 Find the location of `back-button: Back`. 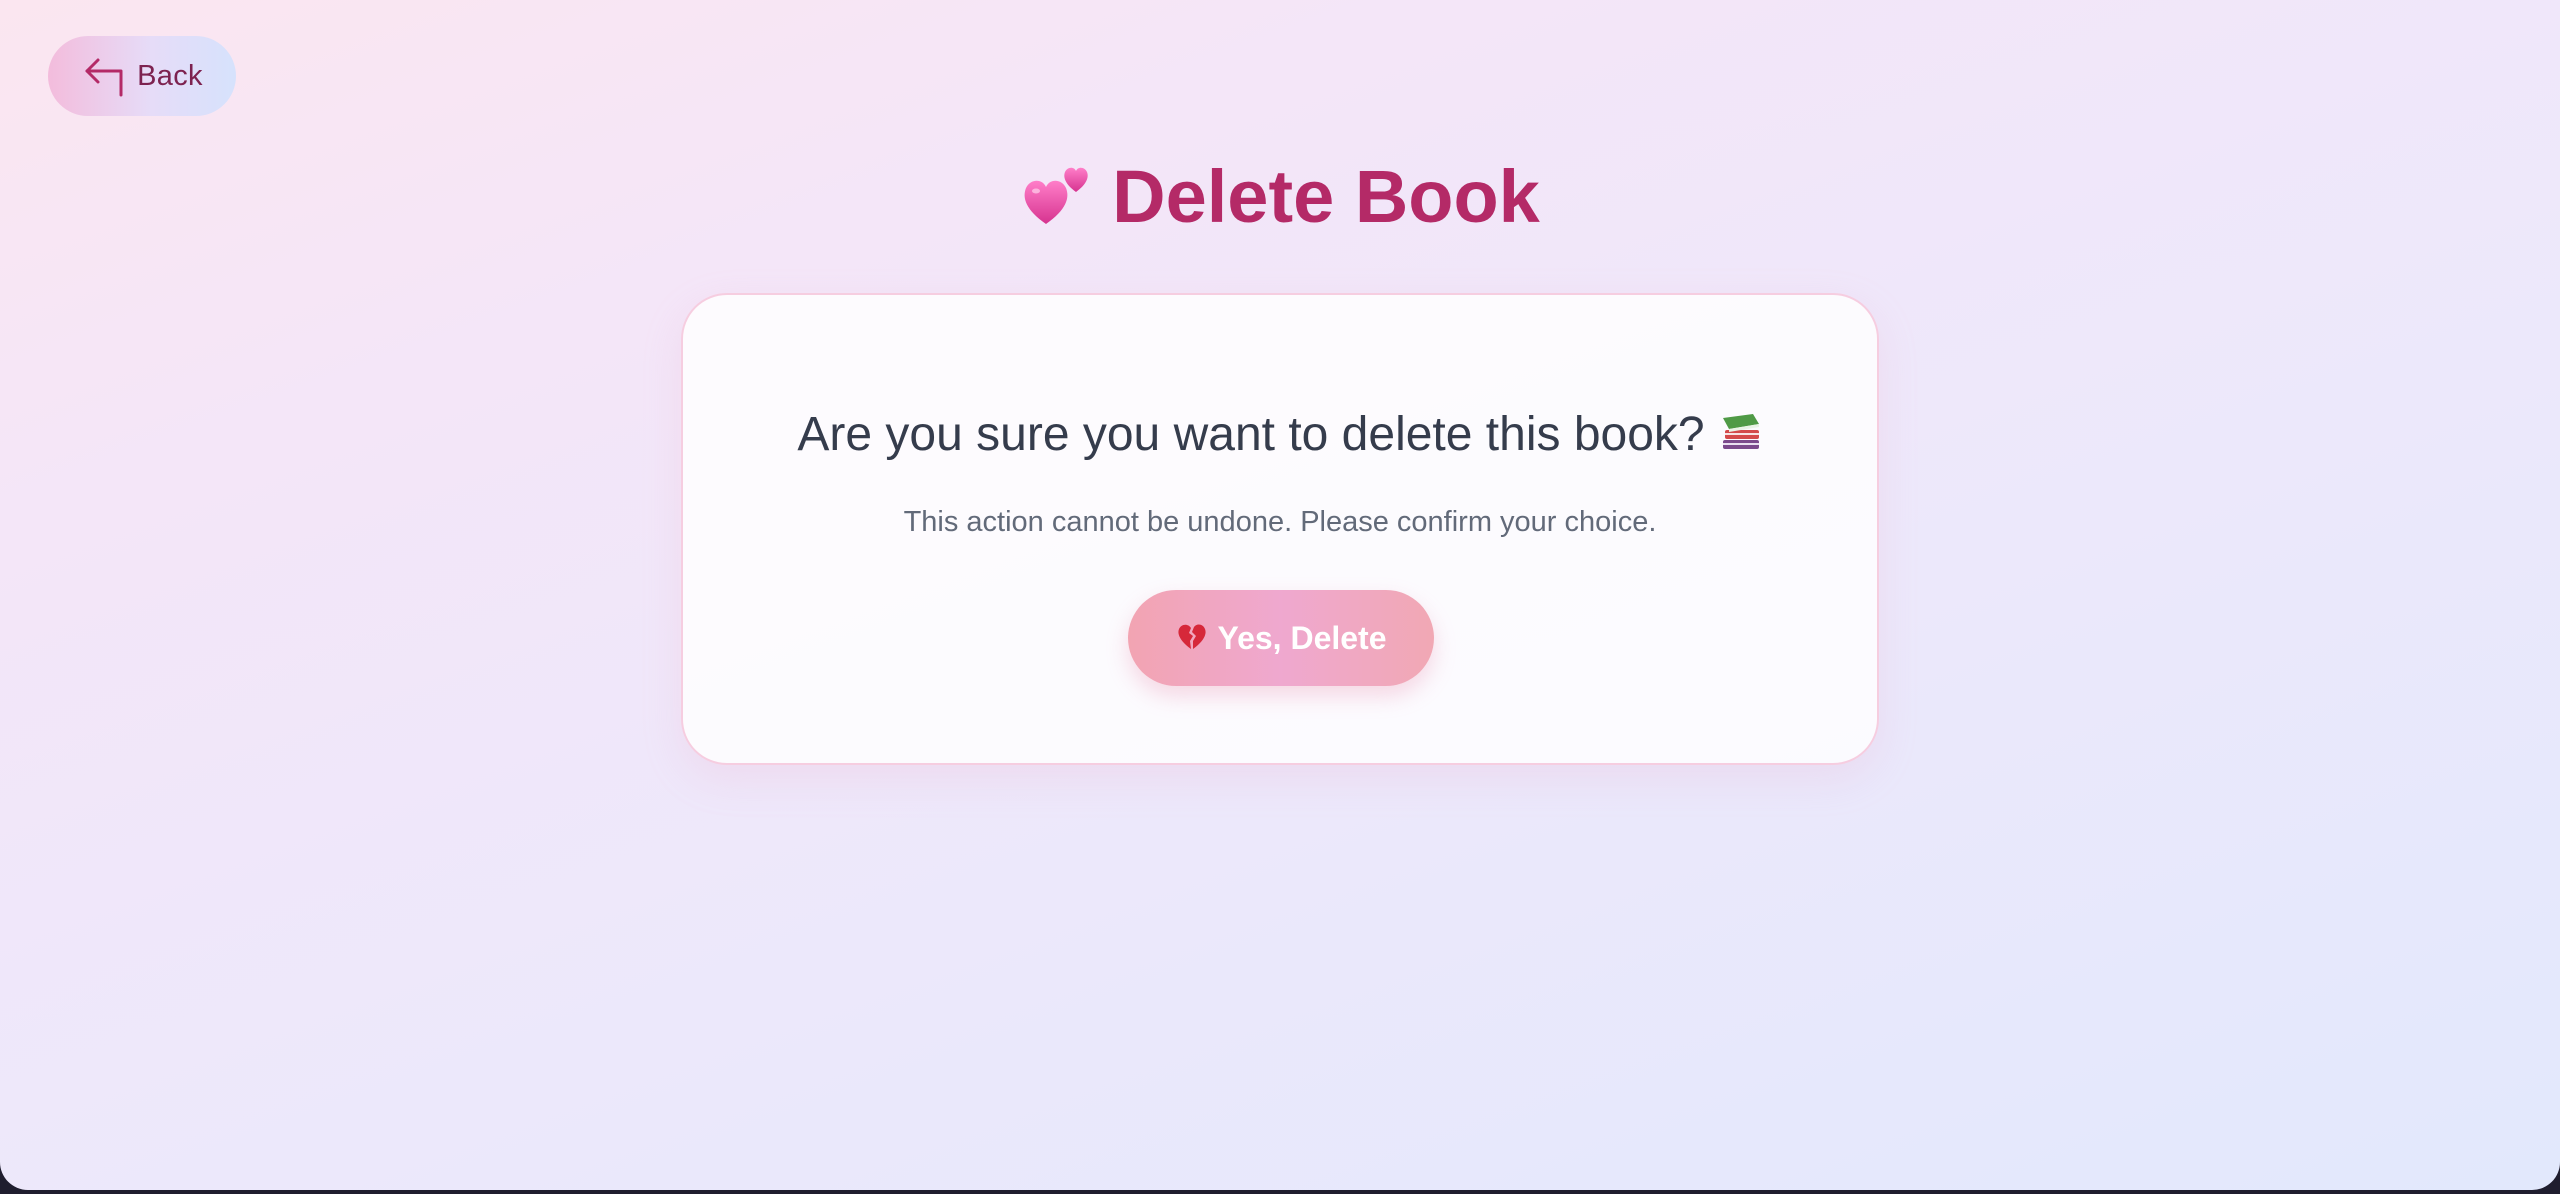

back-button: Back is located at coordinates (142, 76).